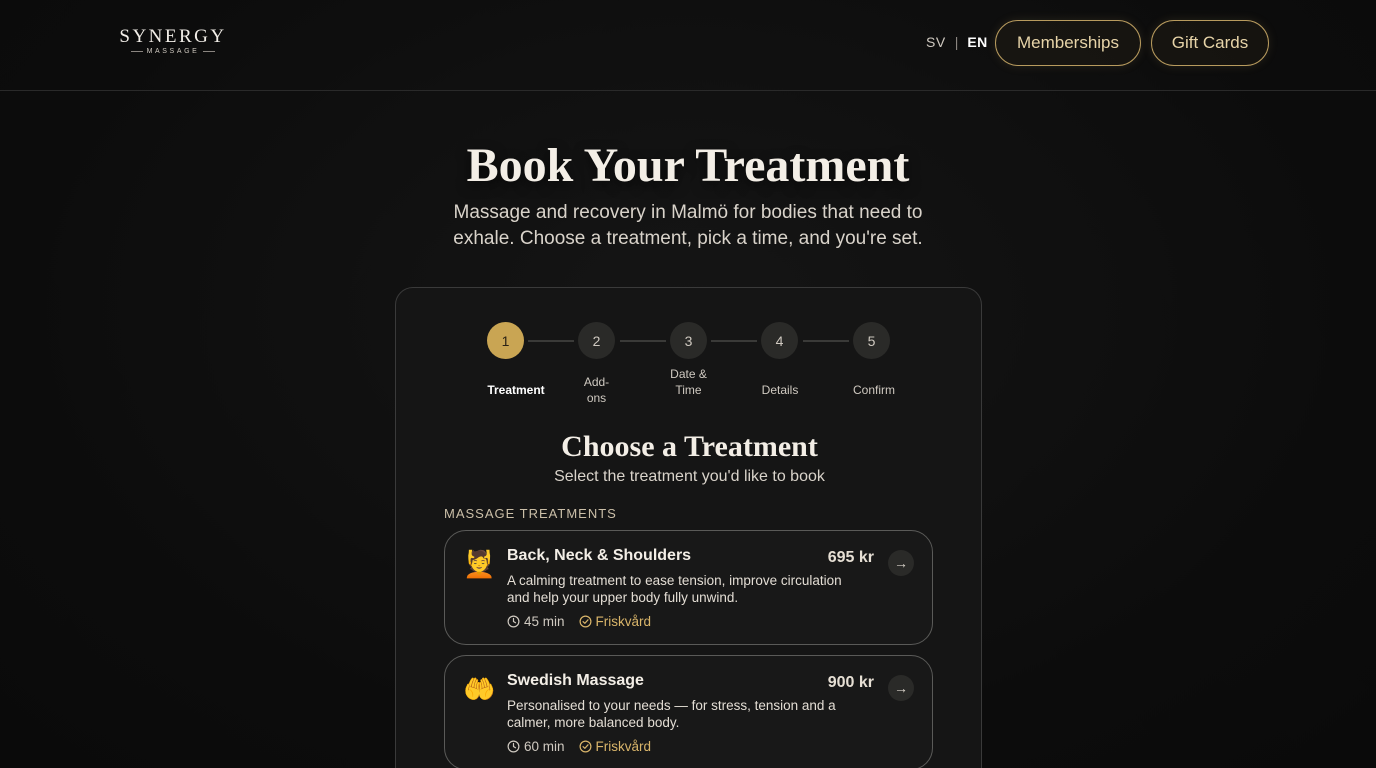  I want to click on logo-subtitle-text: MASSAGE, so click(173, 51).